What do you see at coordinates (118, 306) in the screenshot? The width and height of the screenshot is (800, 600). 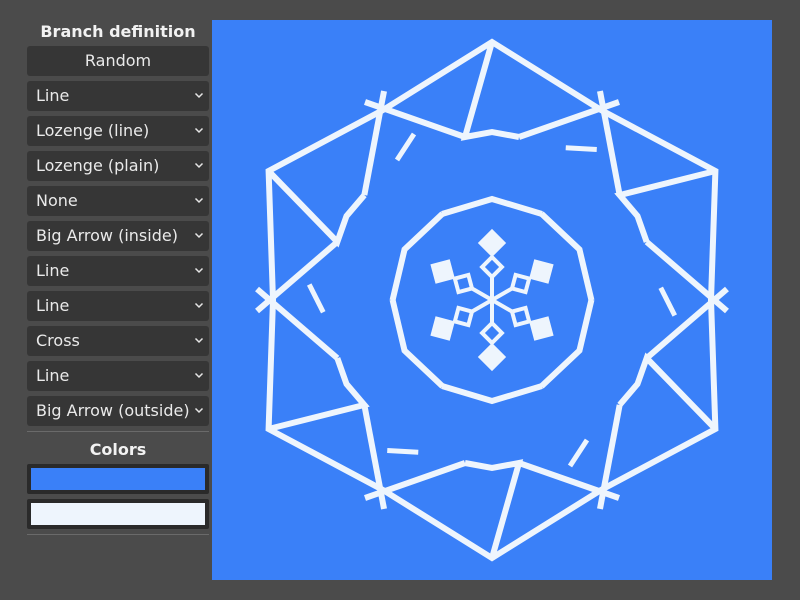 I see `branch-segment-7-select: Line` at bounding box center [118, 306].